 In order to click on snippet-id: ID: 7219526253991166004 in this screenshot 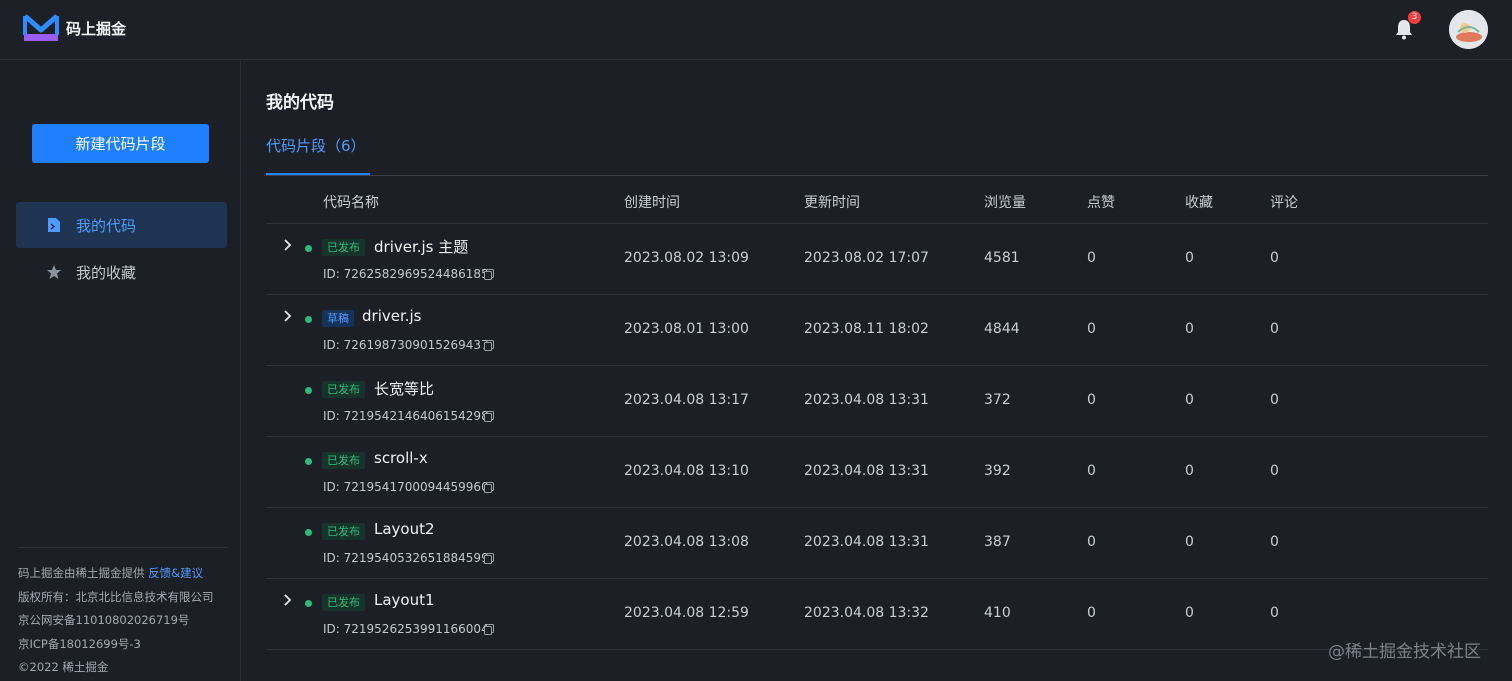, I will do `click(406, 629)`.